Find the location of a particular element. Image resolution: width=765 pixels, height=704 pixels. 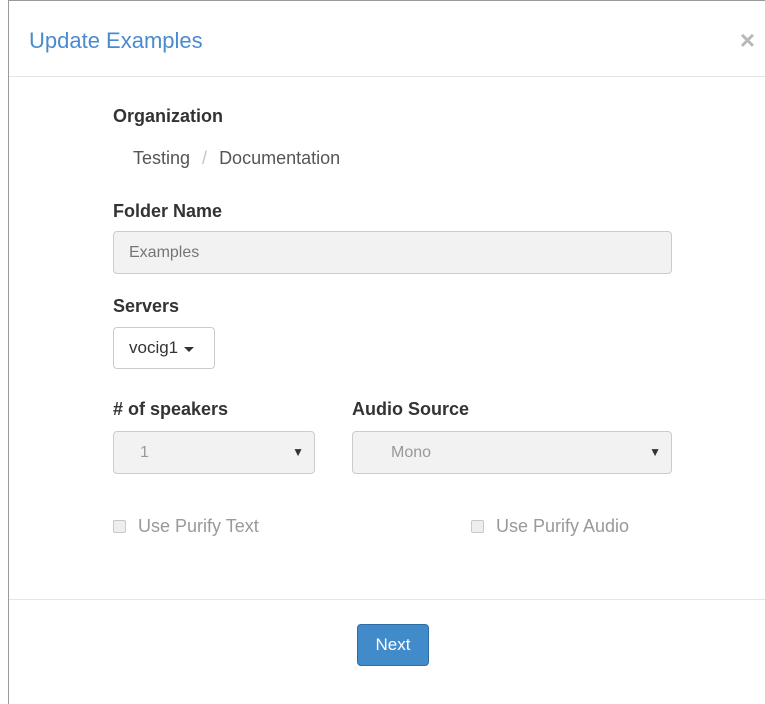

speakers-selected: 1 is located at coordinates (144, 452).